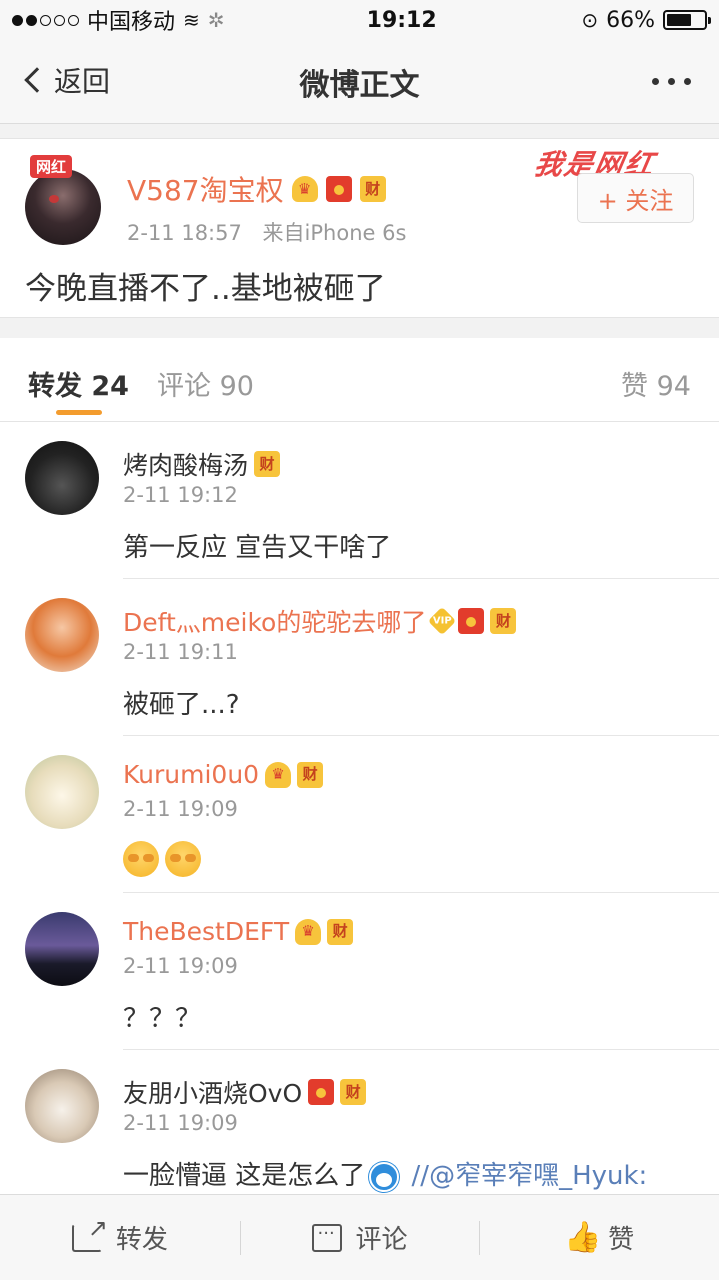 This screenshot has height=1280, width=719. I want to click on comment-author: TheBestDEFT, so click(206, 931).